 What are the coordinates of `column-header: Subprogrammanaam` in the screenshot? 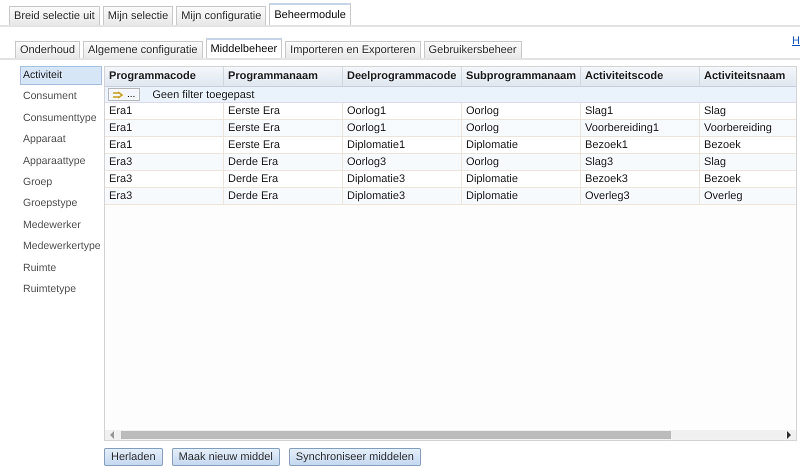 It's located at (521, 76).